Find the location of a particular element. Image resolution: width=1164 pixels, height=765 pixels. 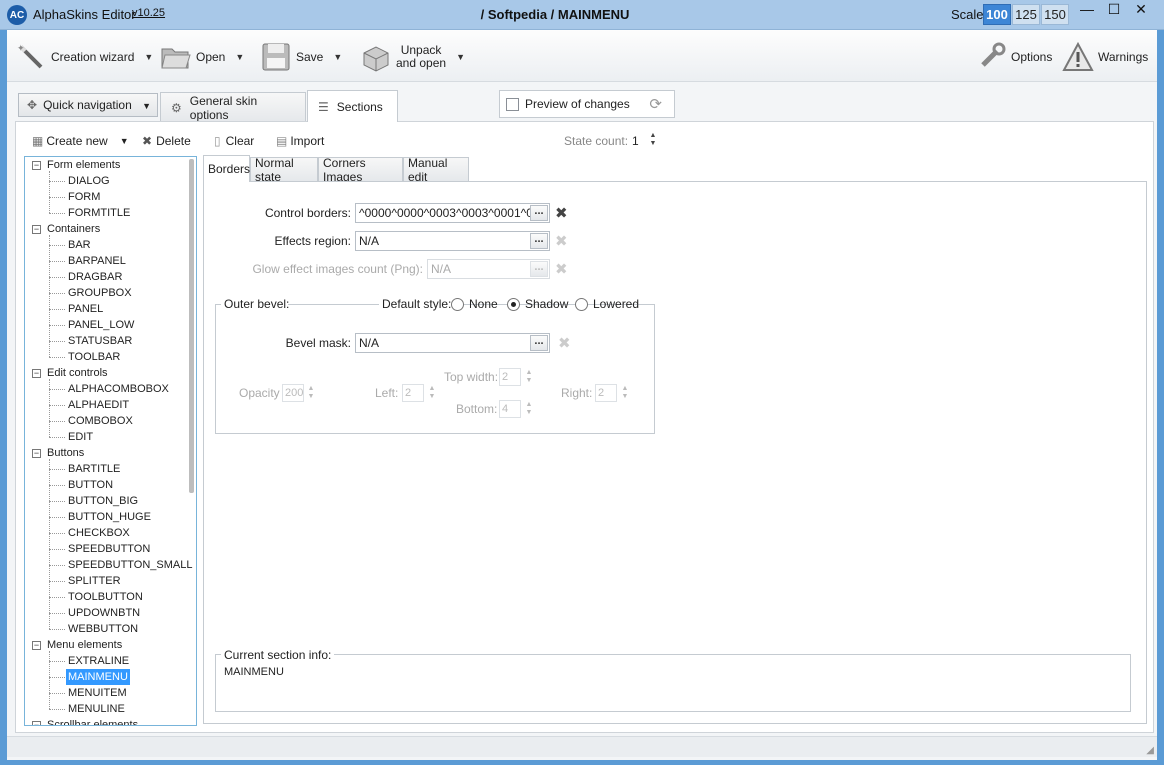

floppy-disk-icon is located at coordinates (276, 57).